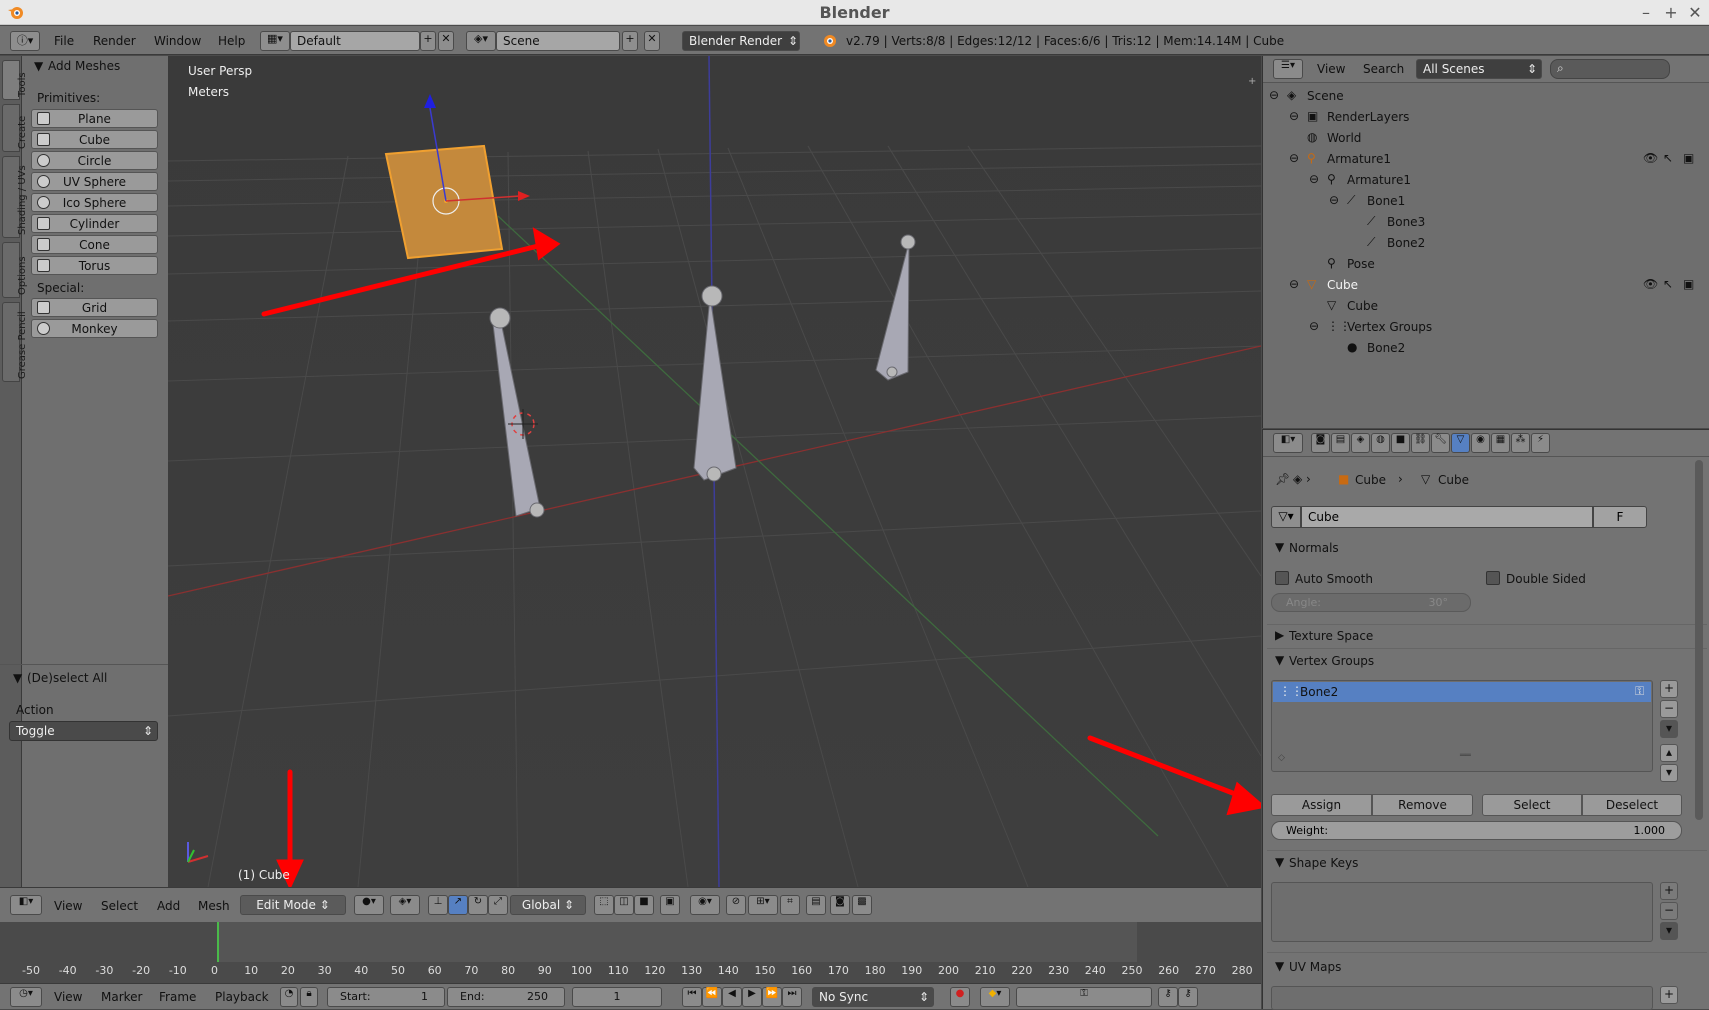 This screenshot has width=1709, height=1010. I want to click on add-grid-button: Grid, so click(94, 307).